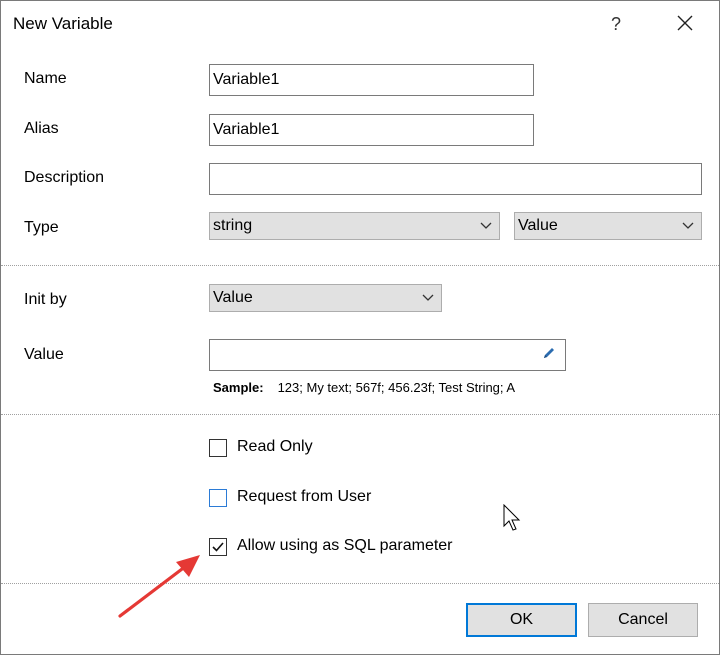 The image size is (720, 655). Describe the element at coordinates (371, 80) in the screenshot. I see `name-input` at that location.